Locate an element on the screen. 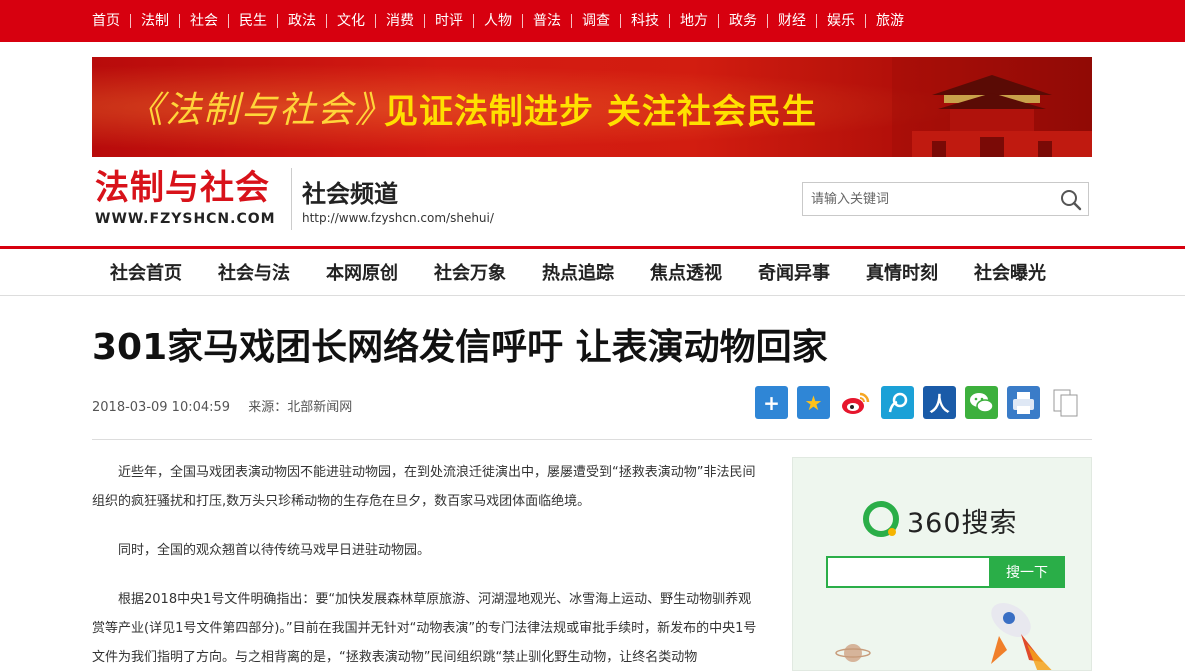  top-nav-bar: 首页 法制 社会 民生 政法 文化 消费 时评 人物 普法 调查 科技 地方 政务 财经 娱乐 旅游 is located at coordinates (592, 21).